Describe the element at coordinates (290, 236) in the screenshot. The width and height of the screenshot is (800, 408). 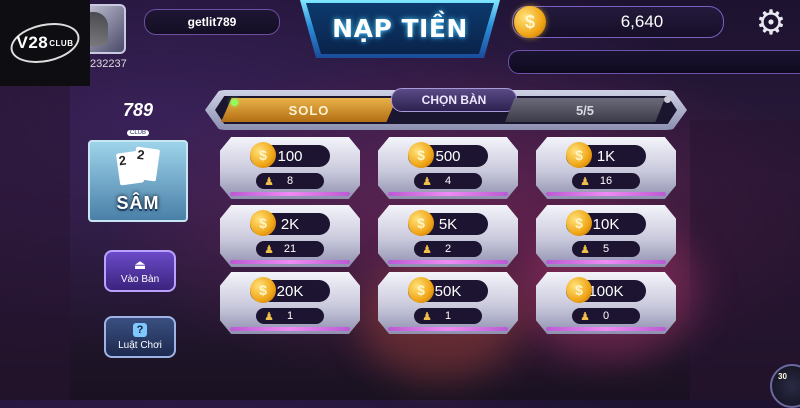
I see `table-tile: 2K $21 ♟` at that location.